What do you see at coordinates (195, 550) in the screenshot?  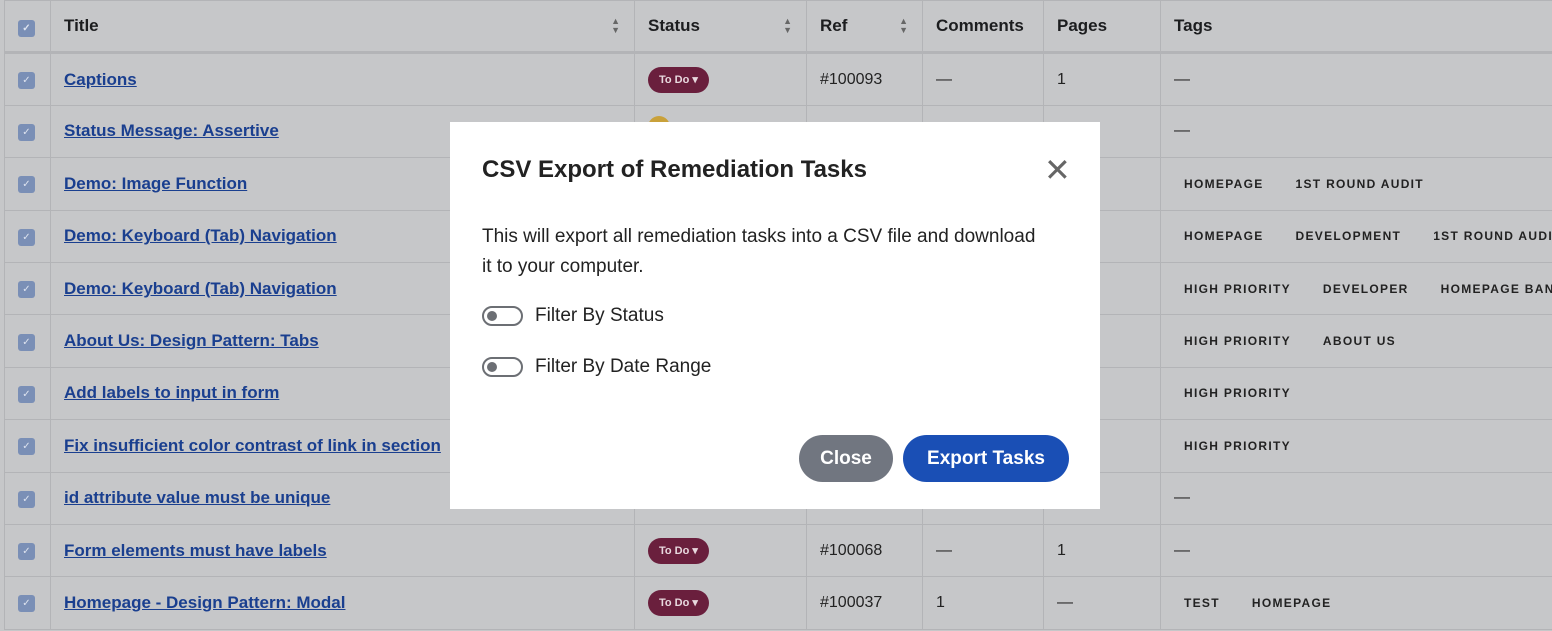 I see `task-title-link: Form elements must have labels` at bounding box center [195, 550].